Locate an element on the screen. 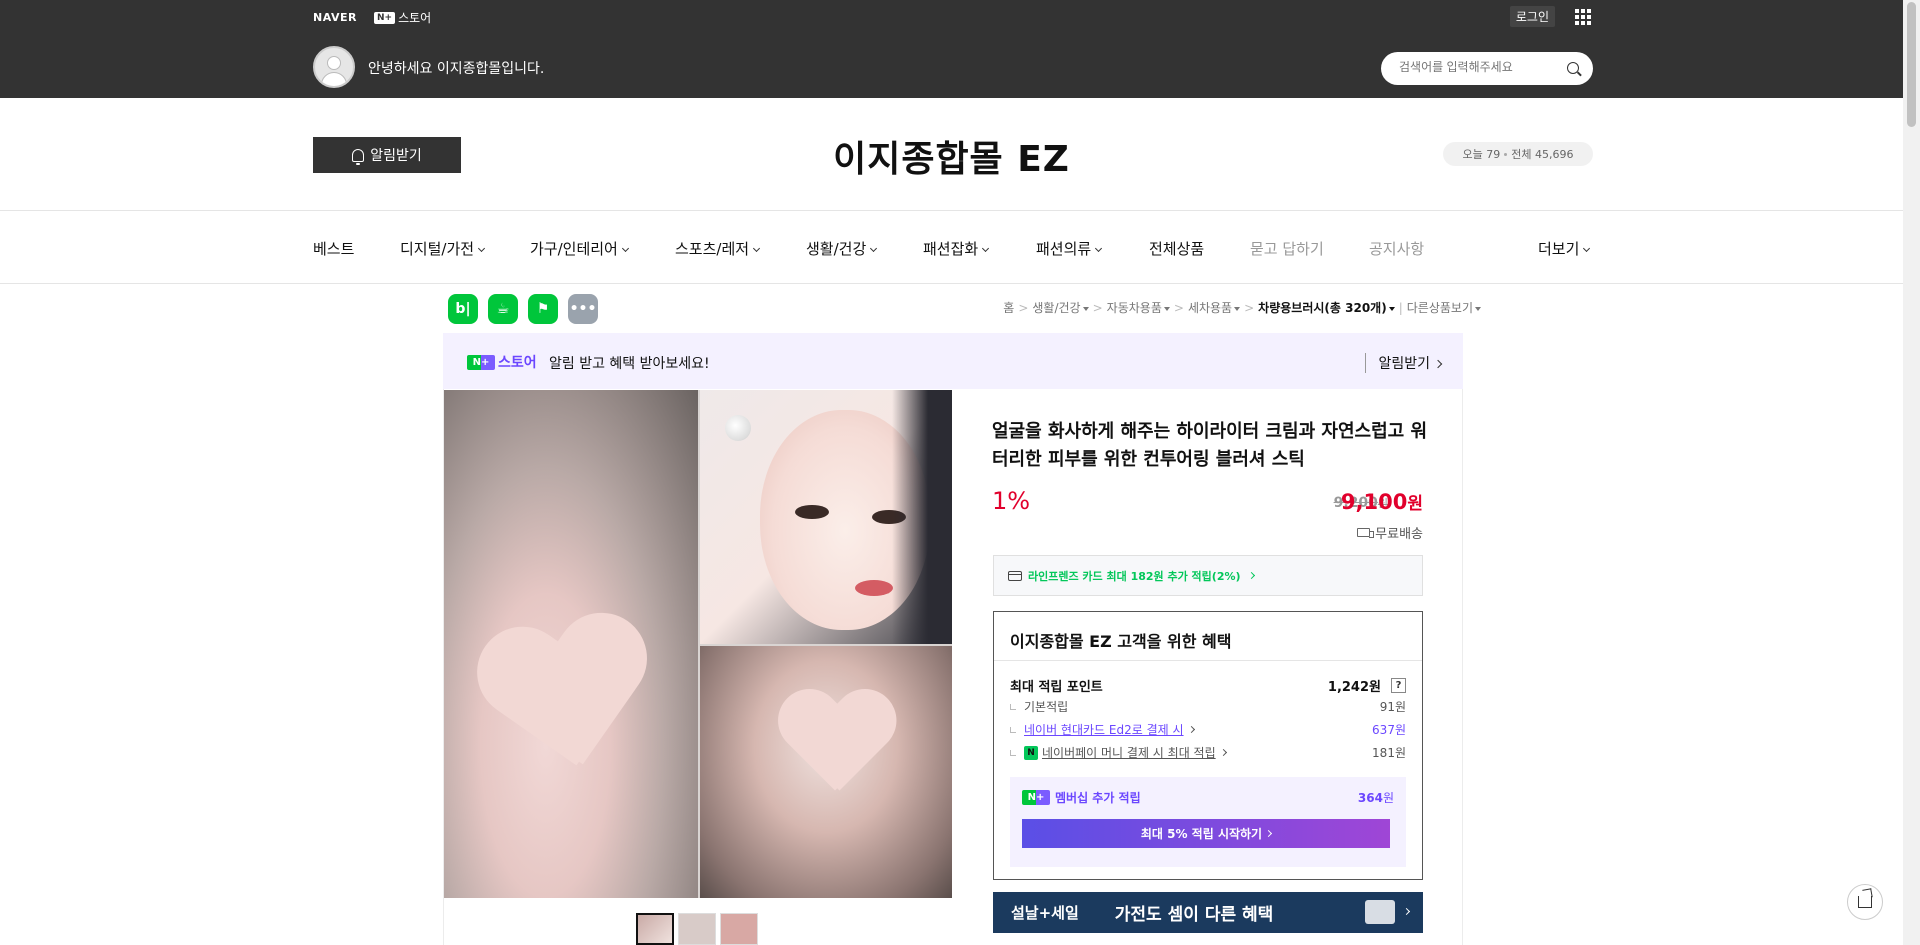  nav-item-fashion-goods: 패션잡화 is located at coordinates (956, 248).